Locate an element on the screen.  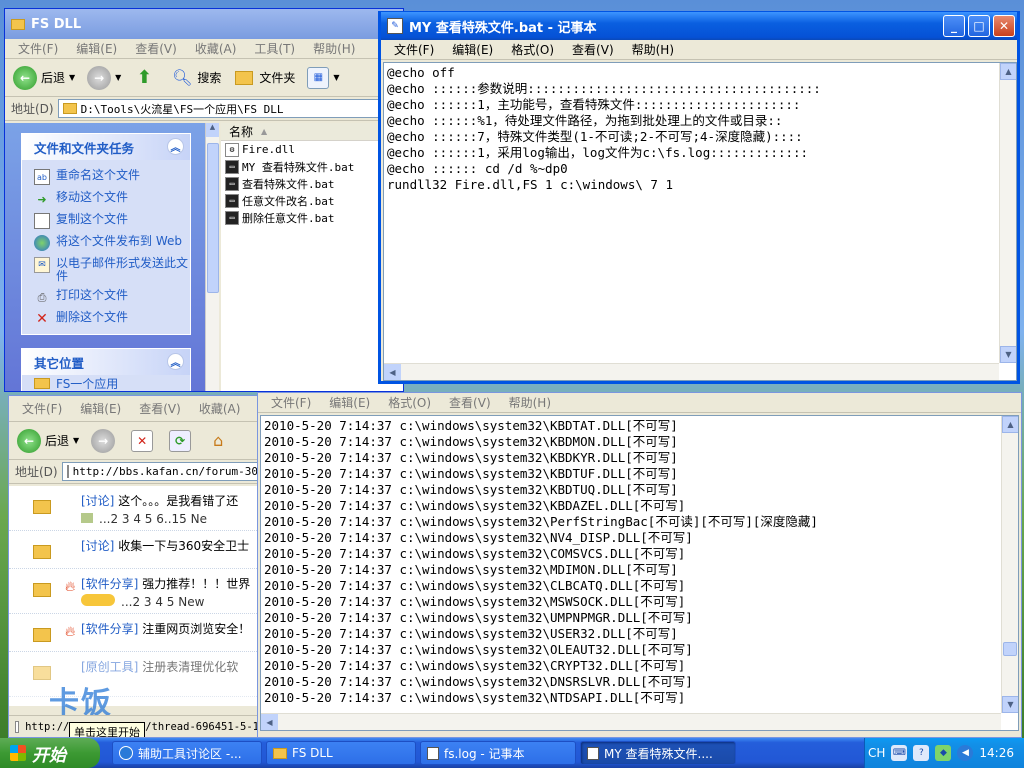
other-places-header: 其它位置 ︽ is located at coordinates (106, 362).